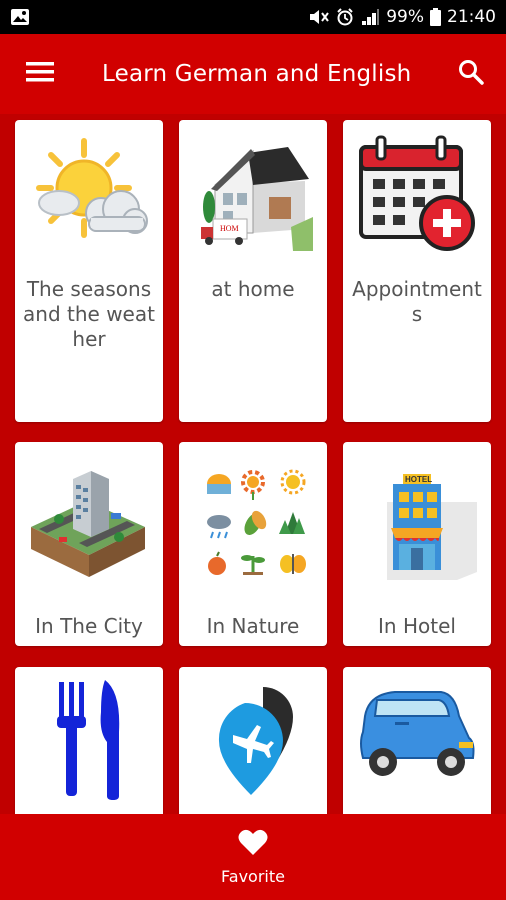 The width and height of the screenshot is (506, 900). I want to click on favorite-button: Favorite, so click(253, 857).